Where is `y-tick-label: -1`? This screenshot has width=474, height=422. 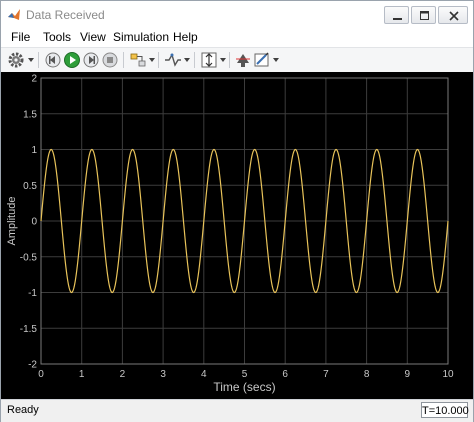
y-tick-label: -1 is located at coordinates (32, 293).